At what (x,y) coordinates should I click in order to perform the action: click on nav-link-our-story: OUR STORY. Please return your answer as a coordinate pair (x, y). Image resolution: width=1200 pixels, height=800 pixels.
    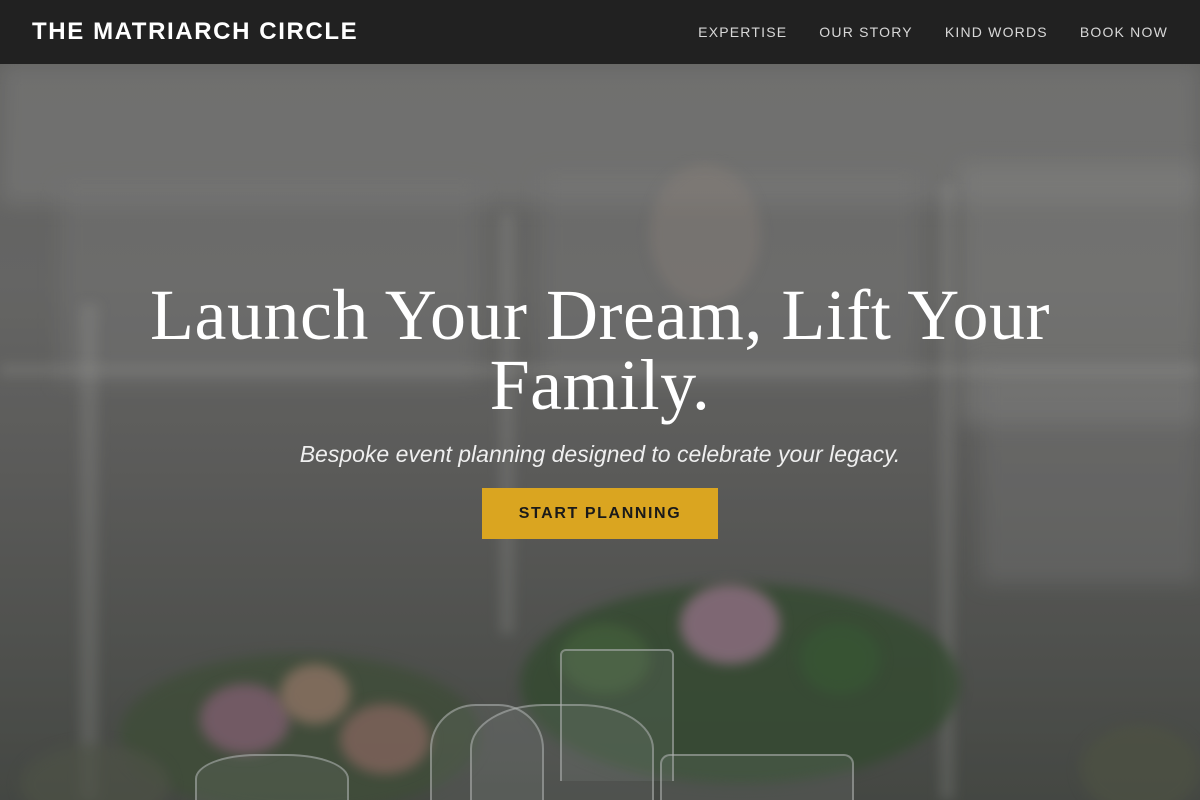
    Looking at the image, I should click on (866, 32).